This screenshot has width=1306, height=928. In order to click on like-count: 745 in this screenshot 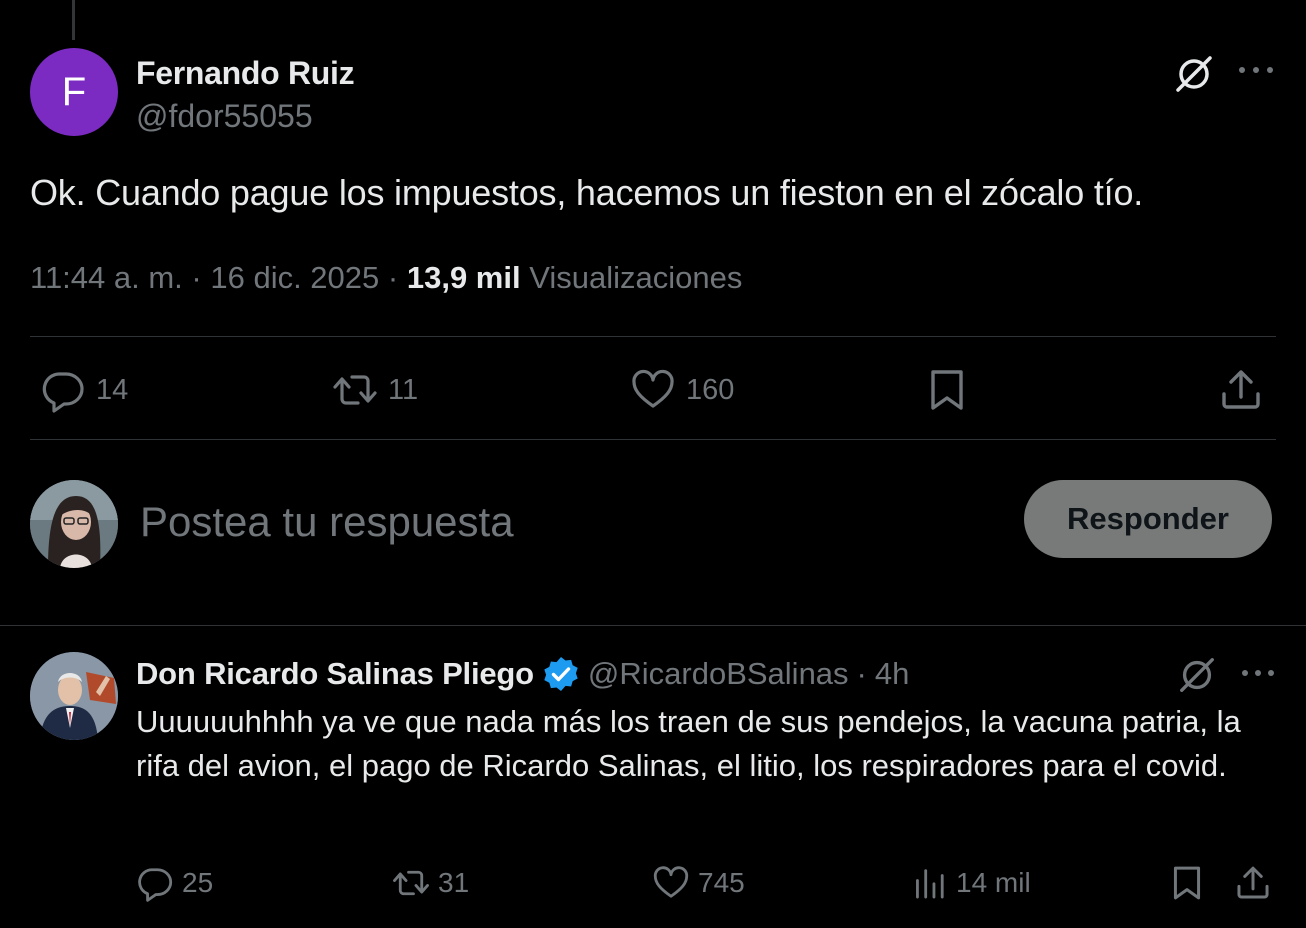, I will do `click(721, 882)`.